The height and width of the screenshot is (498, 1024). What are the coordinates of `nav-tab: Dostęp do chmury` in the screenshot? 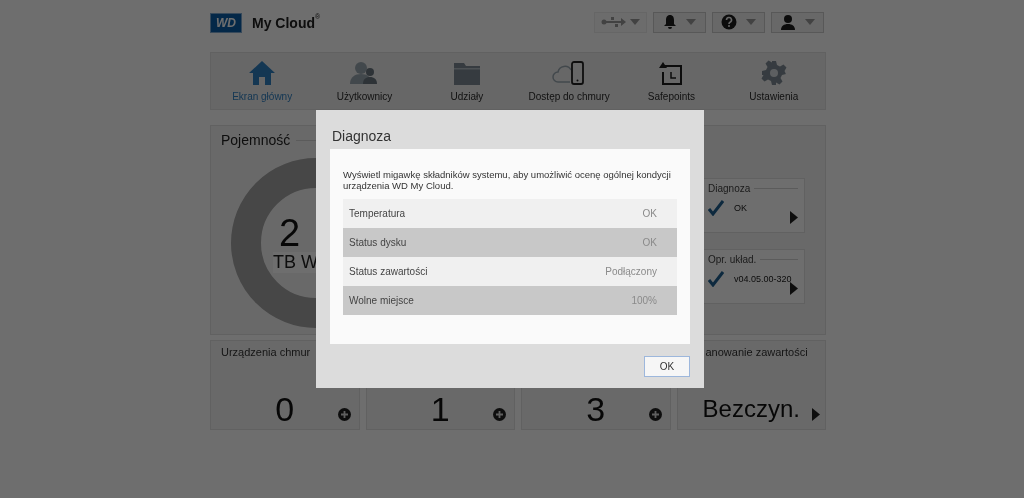 It's located at (569, 81).